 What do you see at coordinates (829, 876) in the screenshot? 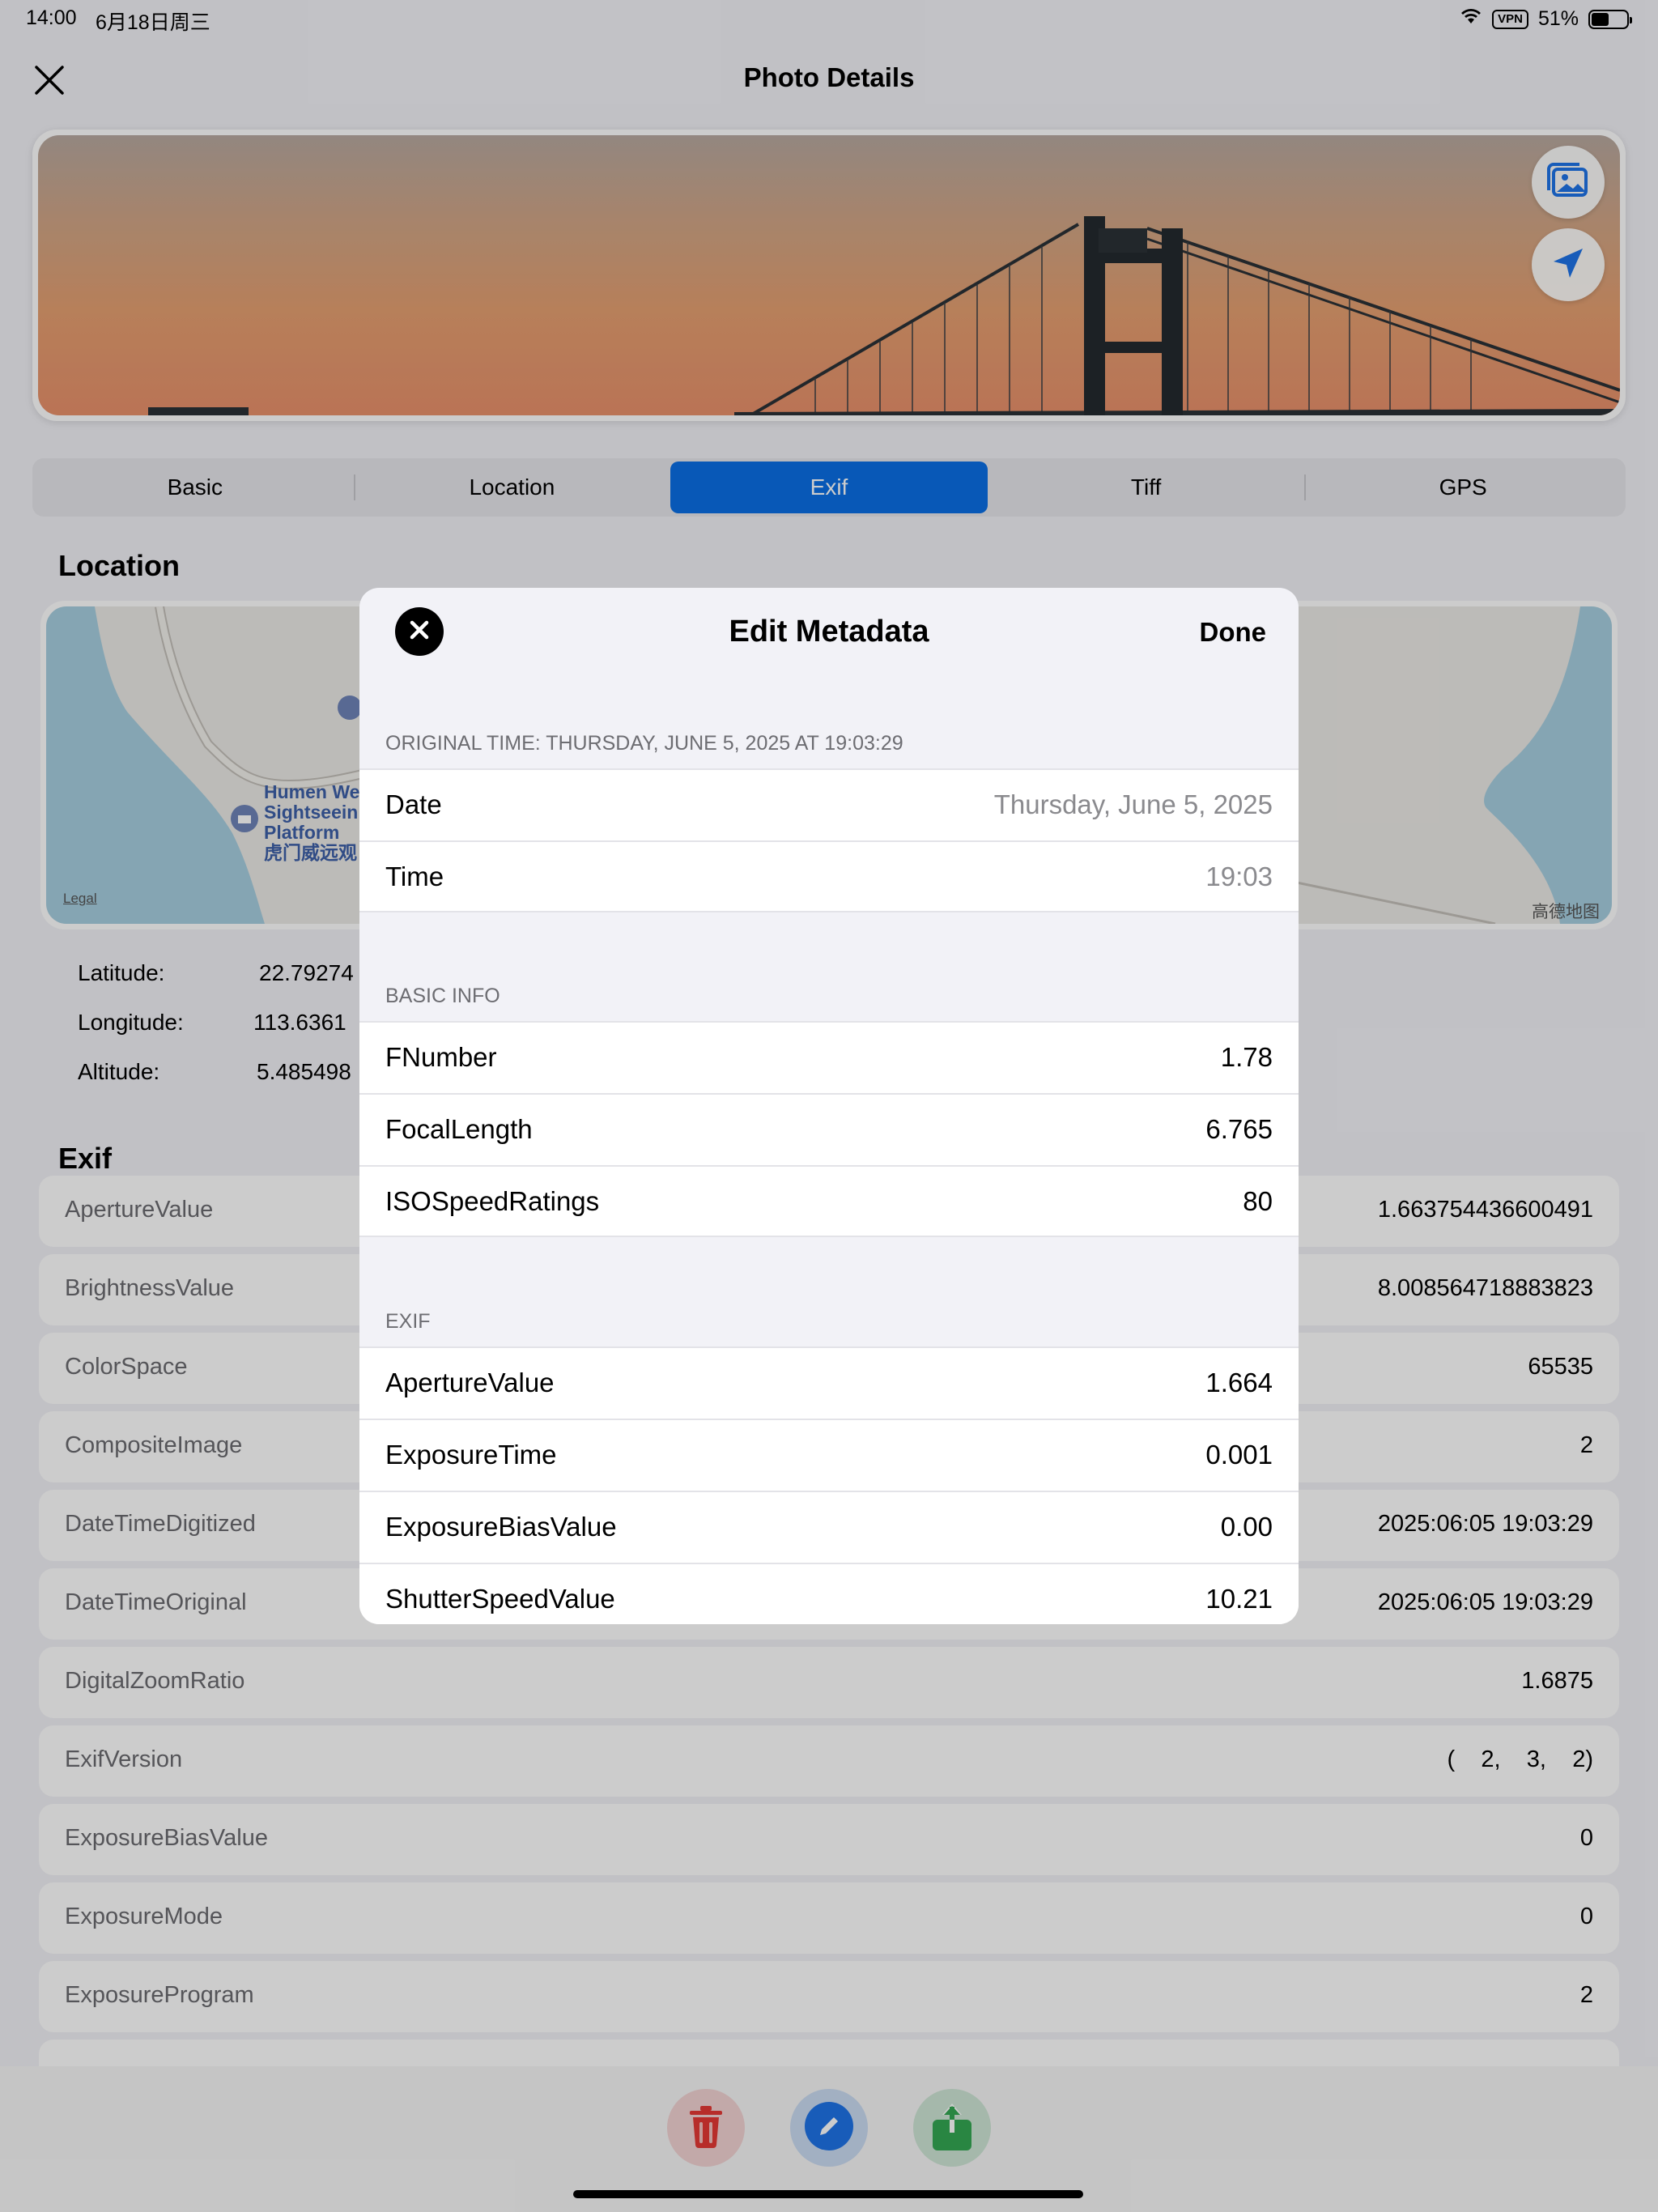
I see `time-row: Time 19:03` at bounding box center [829, 876].